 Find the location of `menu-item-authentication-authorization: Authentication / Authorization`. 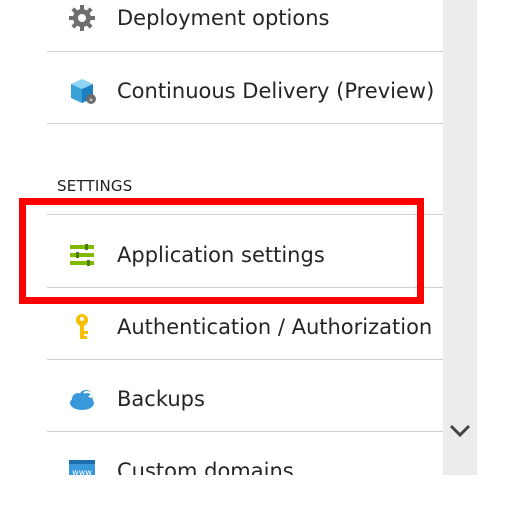

menu-item-authentication-authorization: Authentication / Authorization is located at coordinates (245, 327).